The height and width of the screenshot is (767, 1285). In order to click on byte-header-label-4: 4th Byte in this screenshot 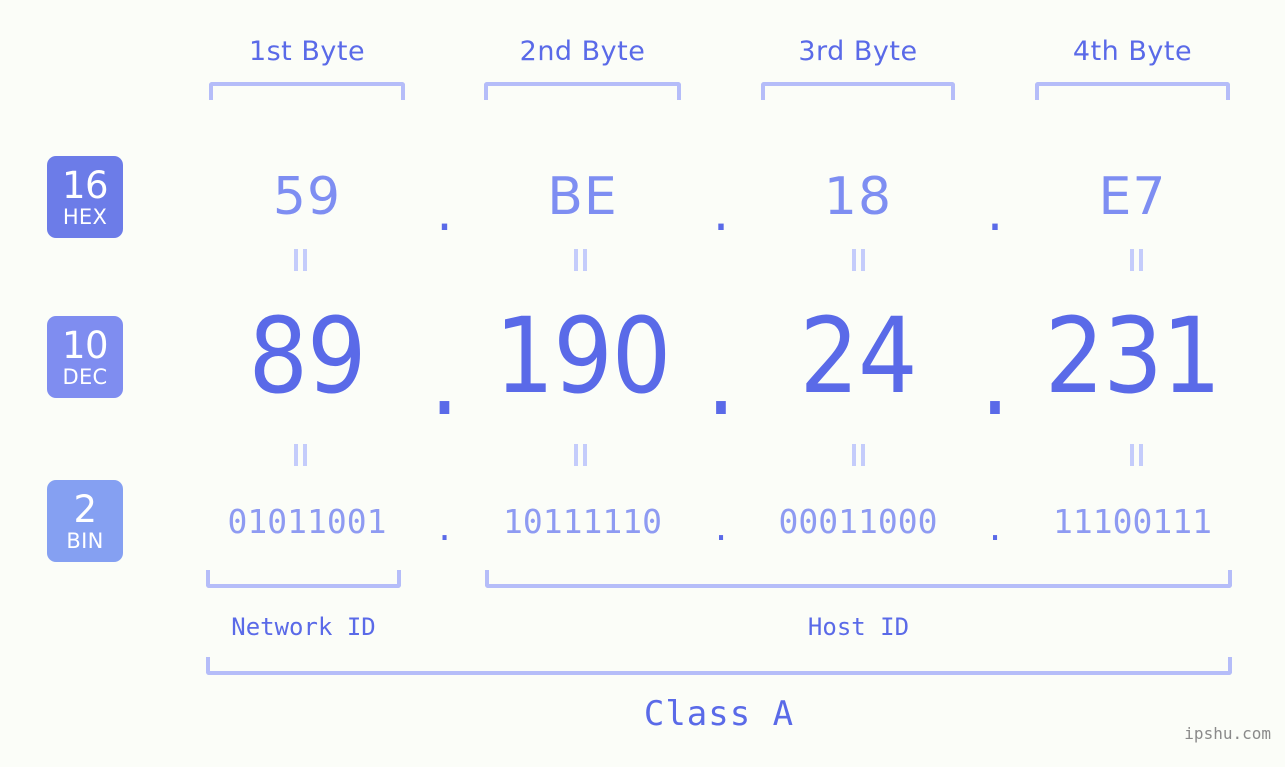, I will do `click(1132, 51)`.